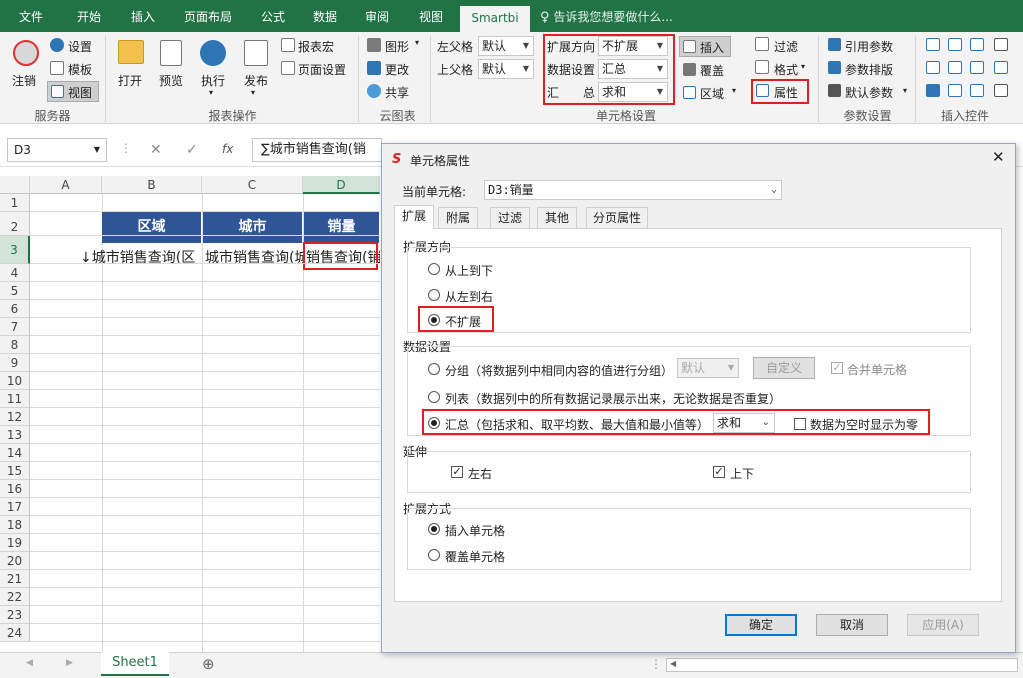 The height and width of the screenshot is (678, 1023). I want to click on chart-button: 图形, so click(397, 46).